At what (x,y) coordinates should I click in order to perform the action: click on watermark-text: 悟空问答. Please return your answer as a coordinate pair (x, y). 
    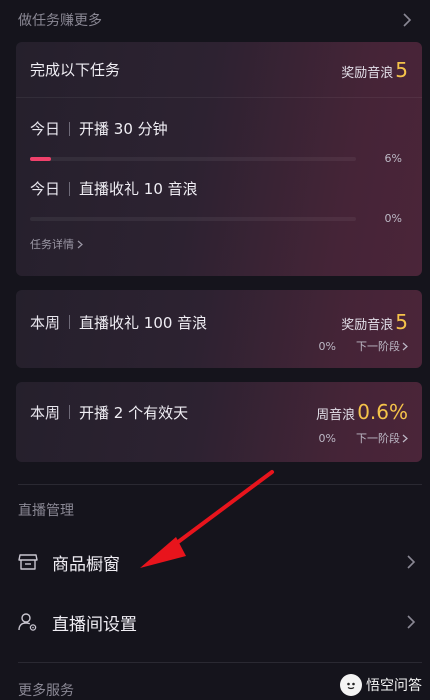
    Looking at the image, I should click on (394, 686).